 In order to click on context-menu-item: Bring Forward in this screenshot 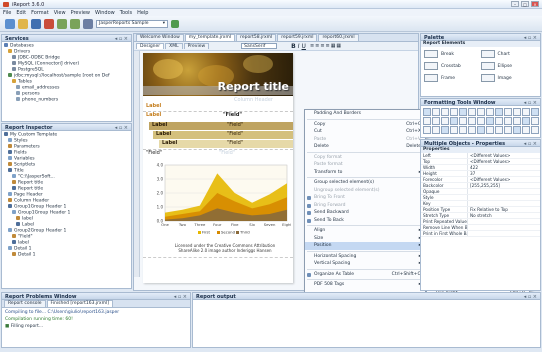, I will do `click(365, 206)`.